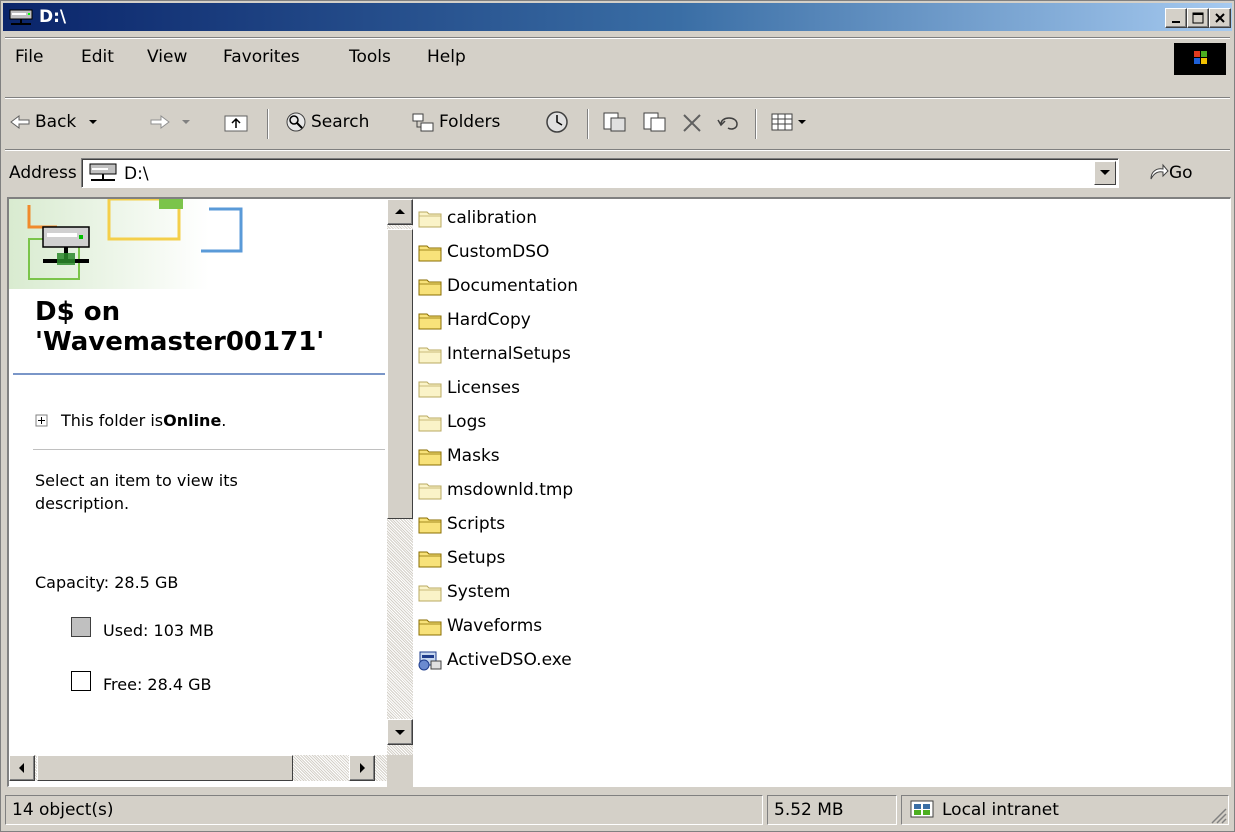  I want to click on address-input: D:\, so click(600, 173).